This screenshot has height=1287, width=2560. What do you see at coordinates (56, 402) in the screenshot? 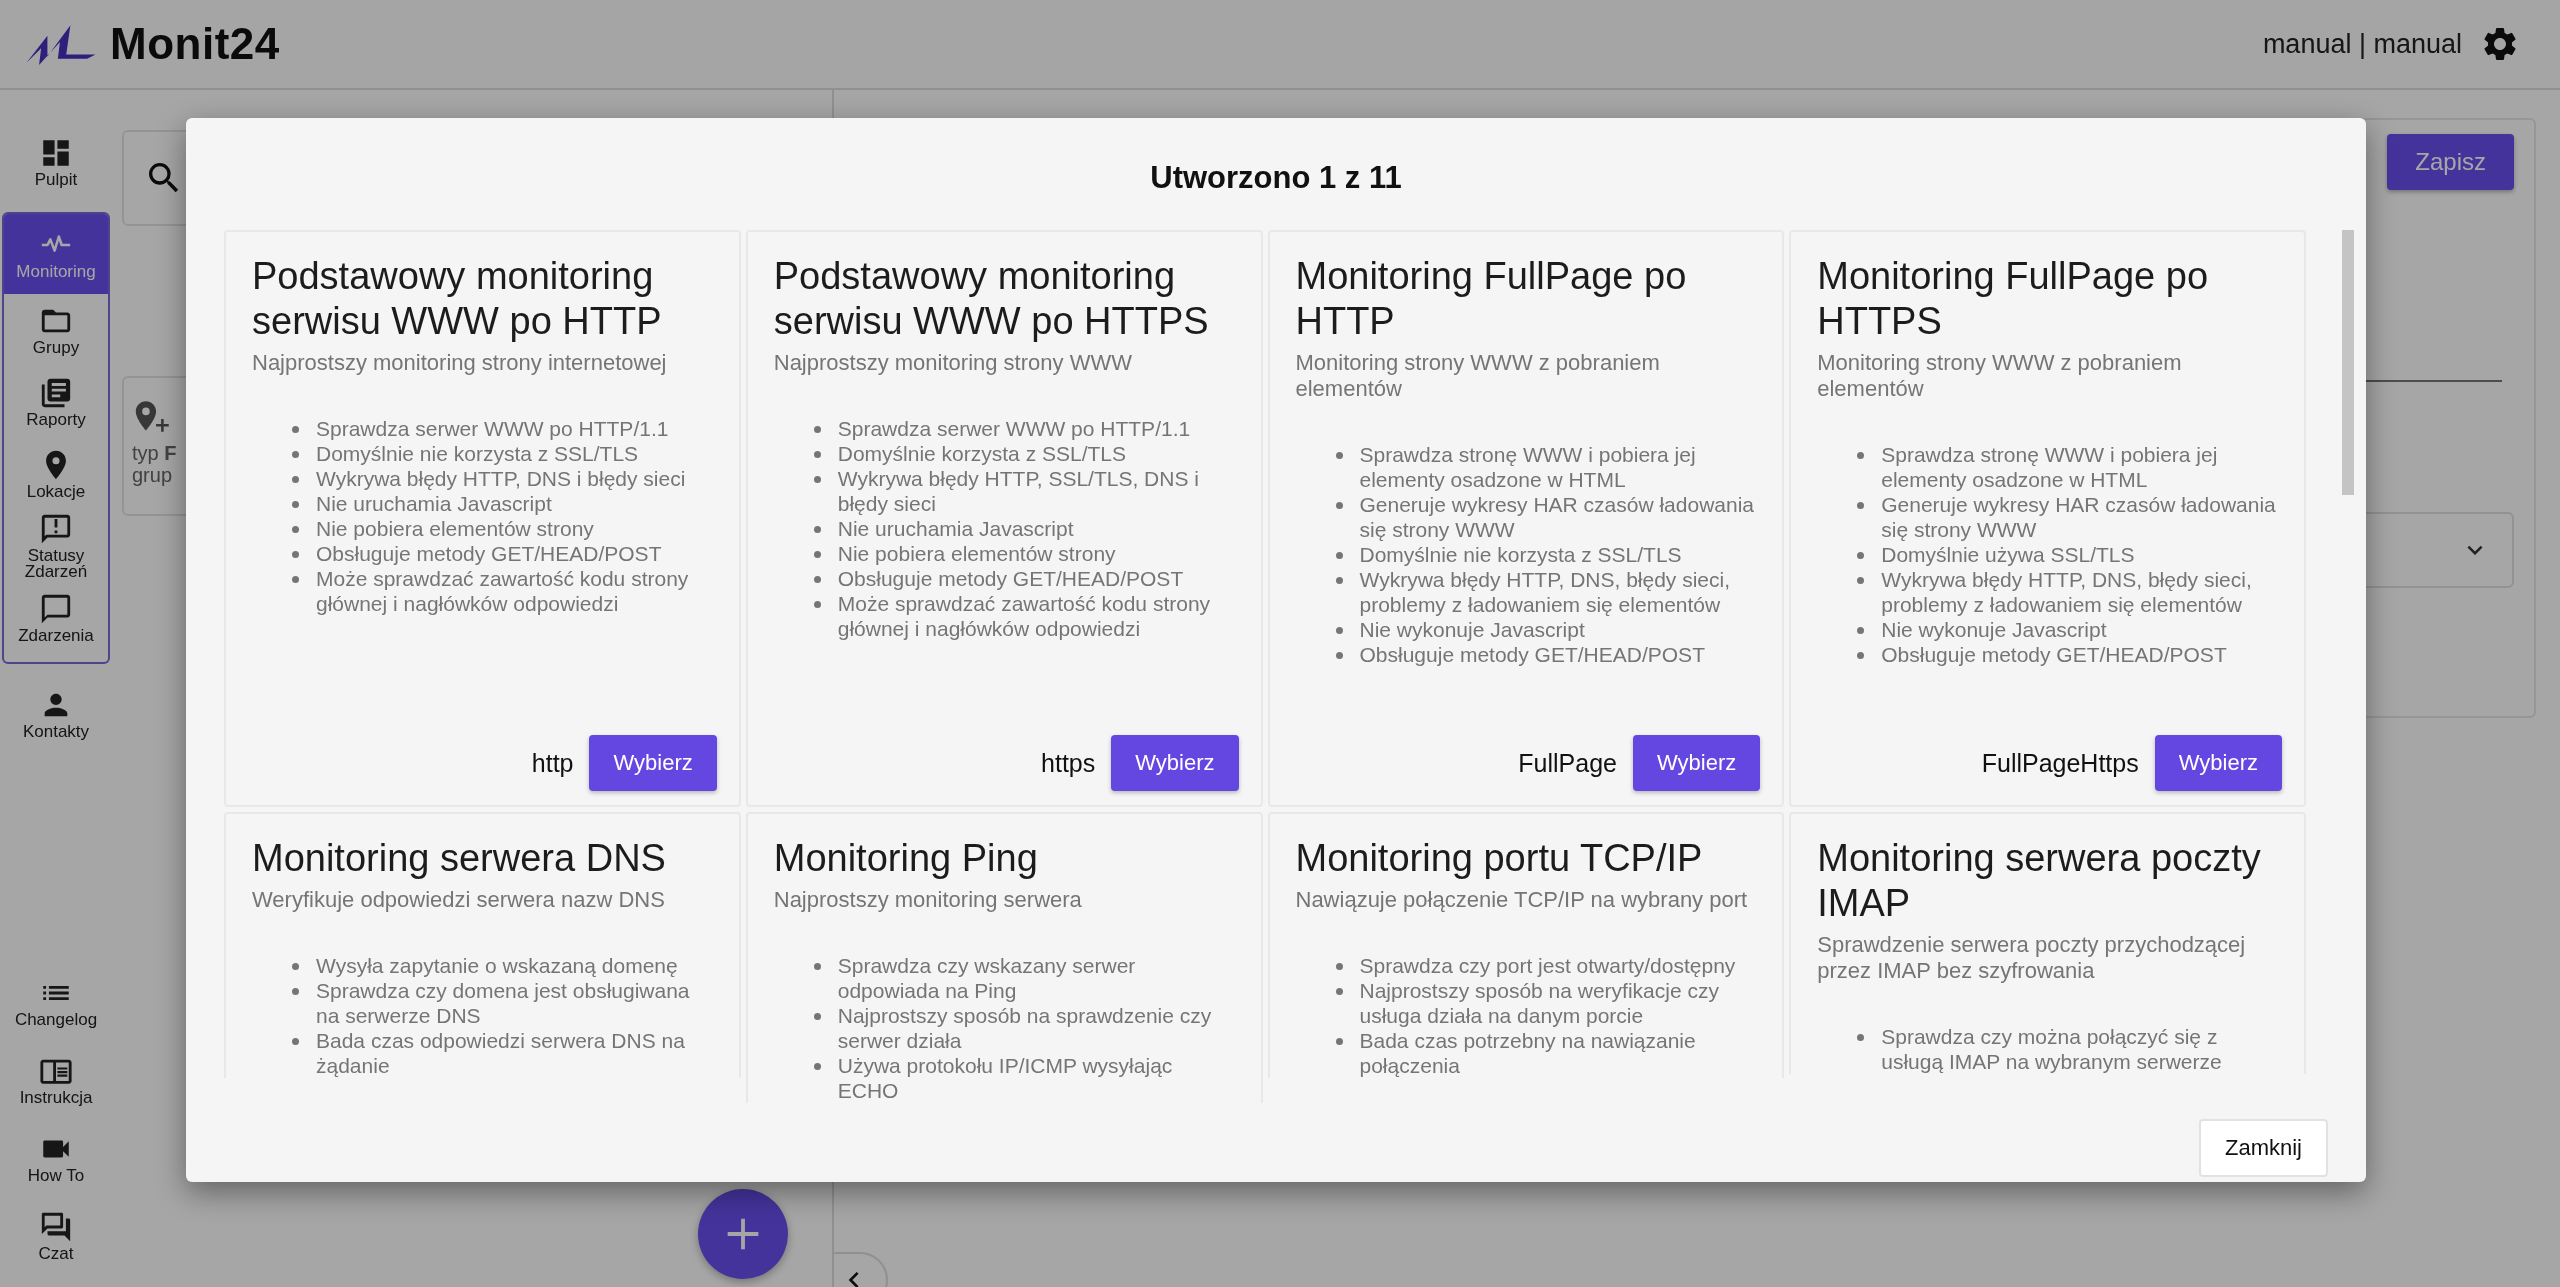
I see `nav-item: Raporty` at bounding box center [56, 402].